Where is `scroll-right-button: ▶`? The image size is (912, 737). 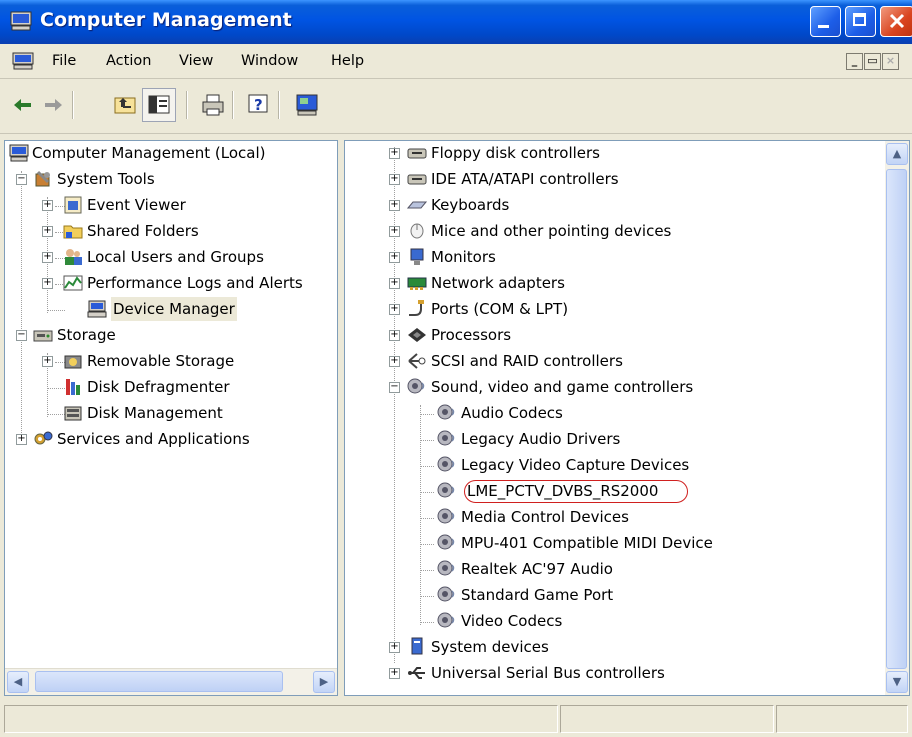 scroll-right-button: ▶ is located at coordinates (324, 682).